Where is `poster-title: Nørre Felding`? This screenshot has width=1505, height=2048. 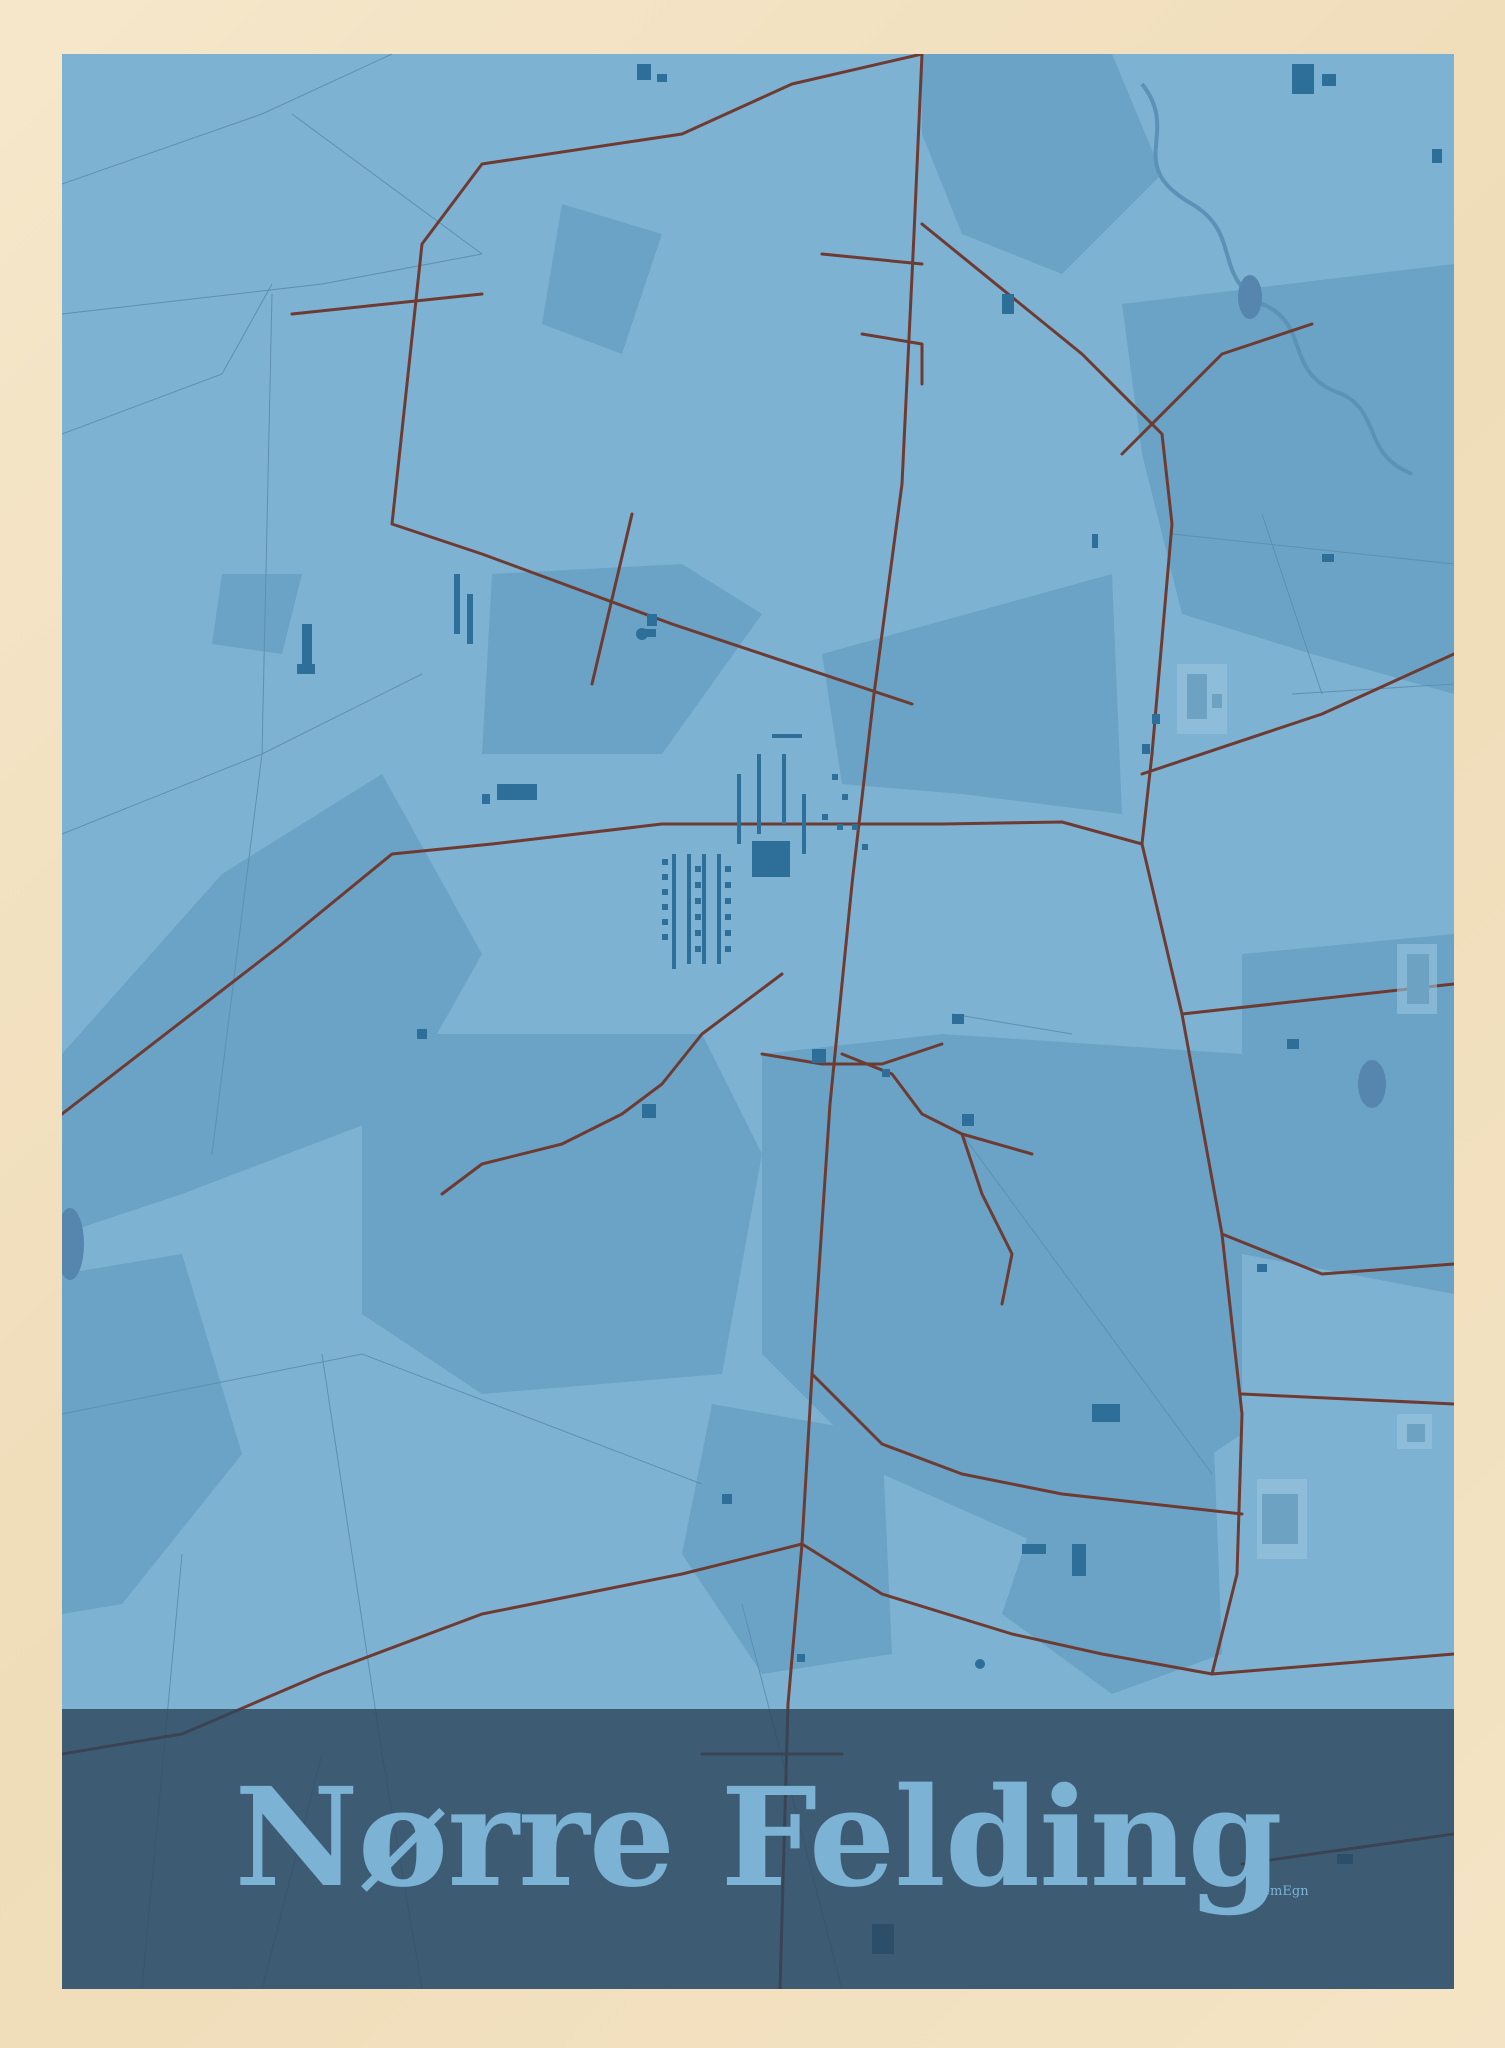 poster-title: Nørre Felding is located at coordinates (758, 1838).